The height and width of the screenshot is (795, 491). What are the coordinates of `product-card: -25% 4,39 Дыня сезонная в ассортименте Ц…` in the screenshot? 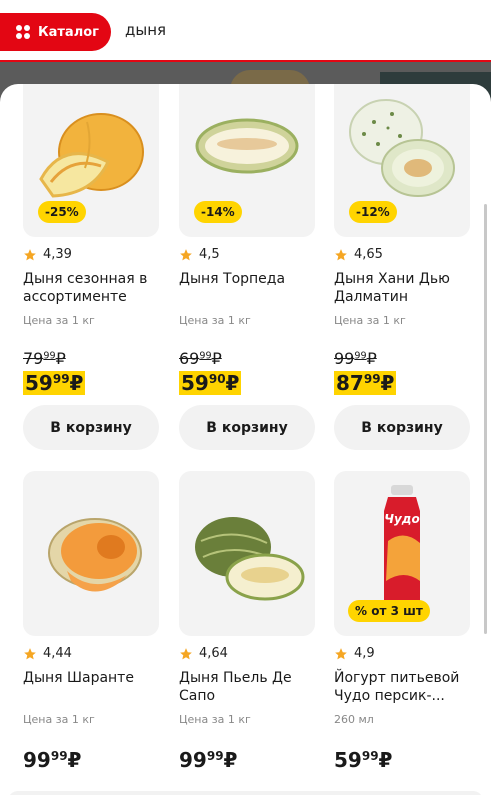 It's located at (91, 267).